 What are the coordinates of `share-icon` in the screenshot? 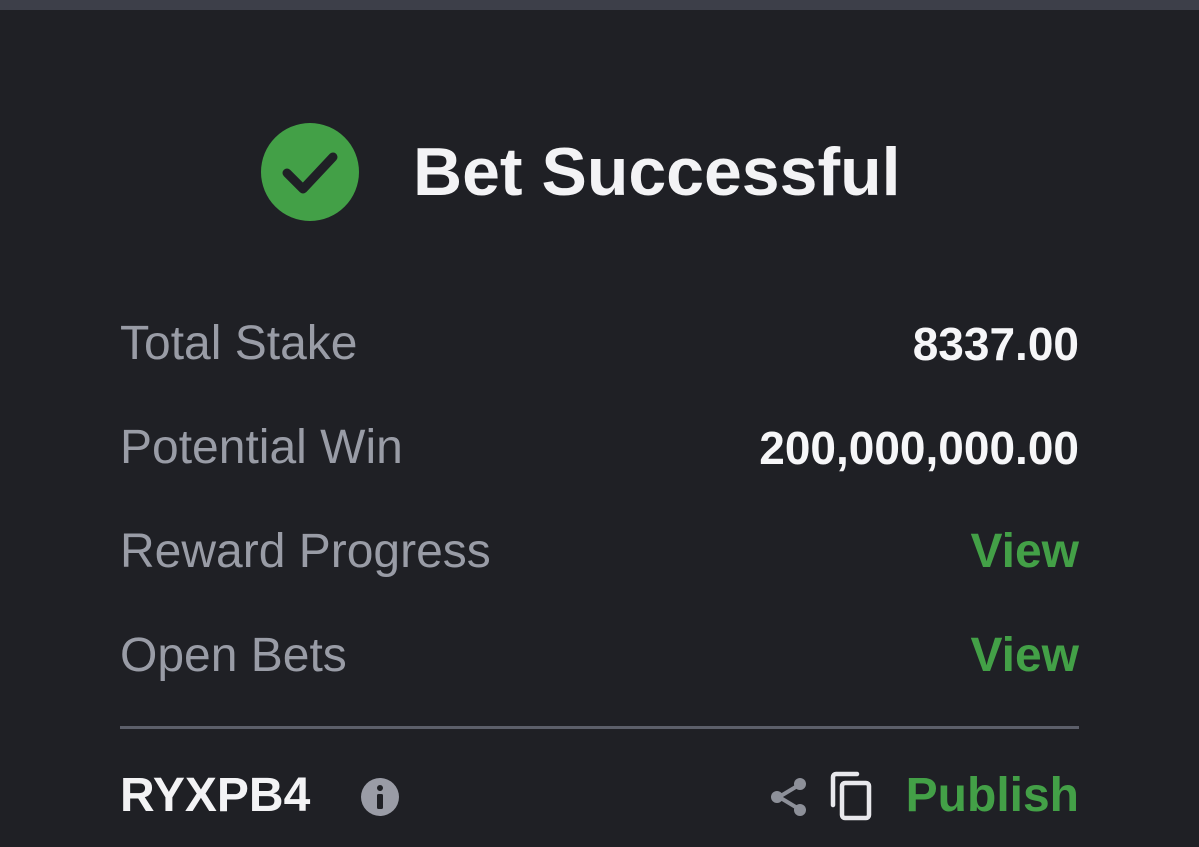 It's located at (789, 797).